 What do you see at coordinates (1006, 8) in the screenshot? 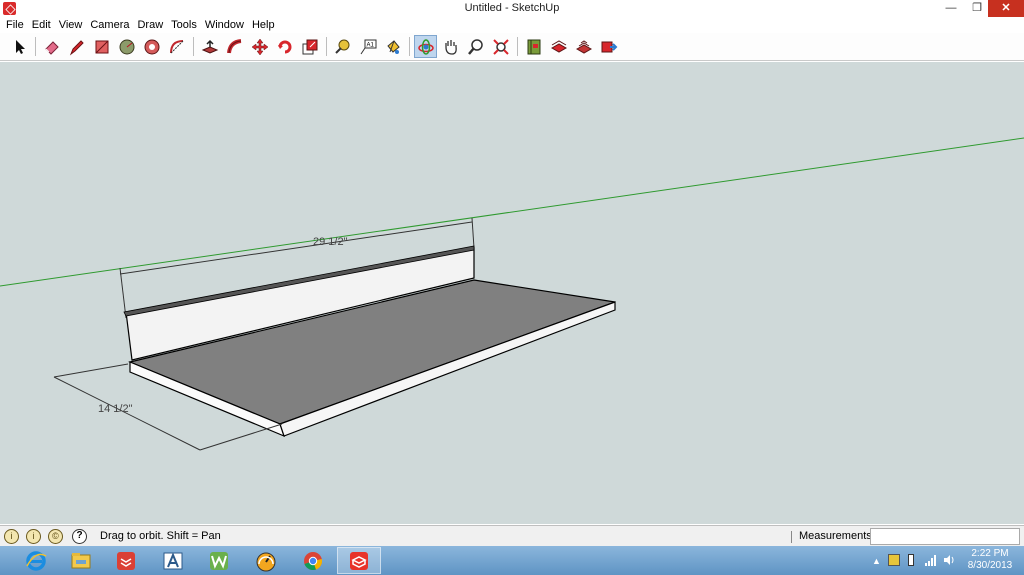
I see `close-button: ✕` at bounding box center [1006, 8].